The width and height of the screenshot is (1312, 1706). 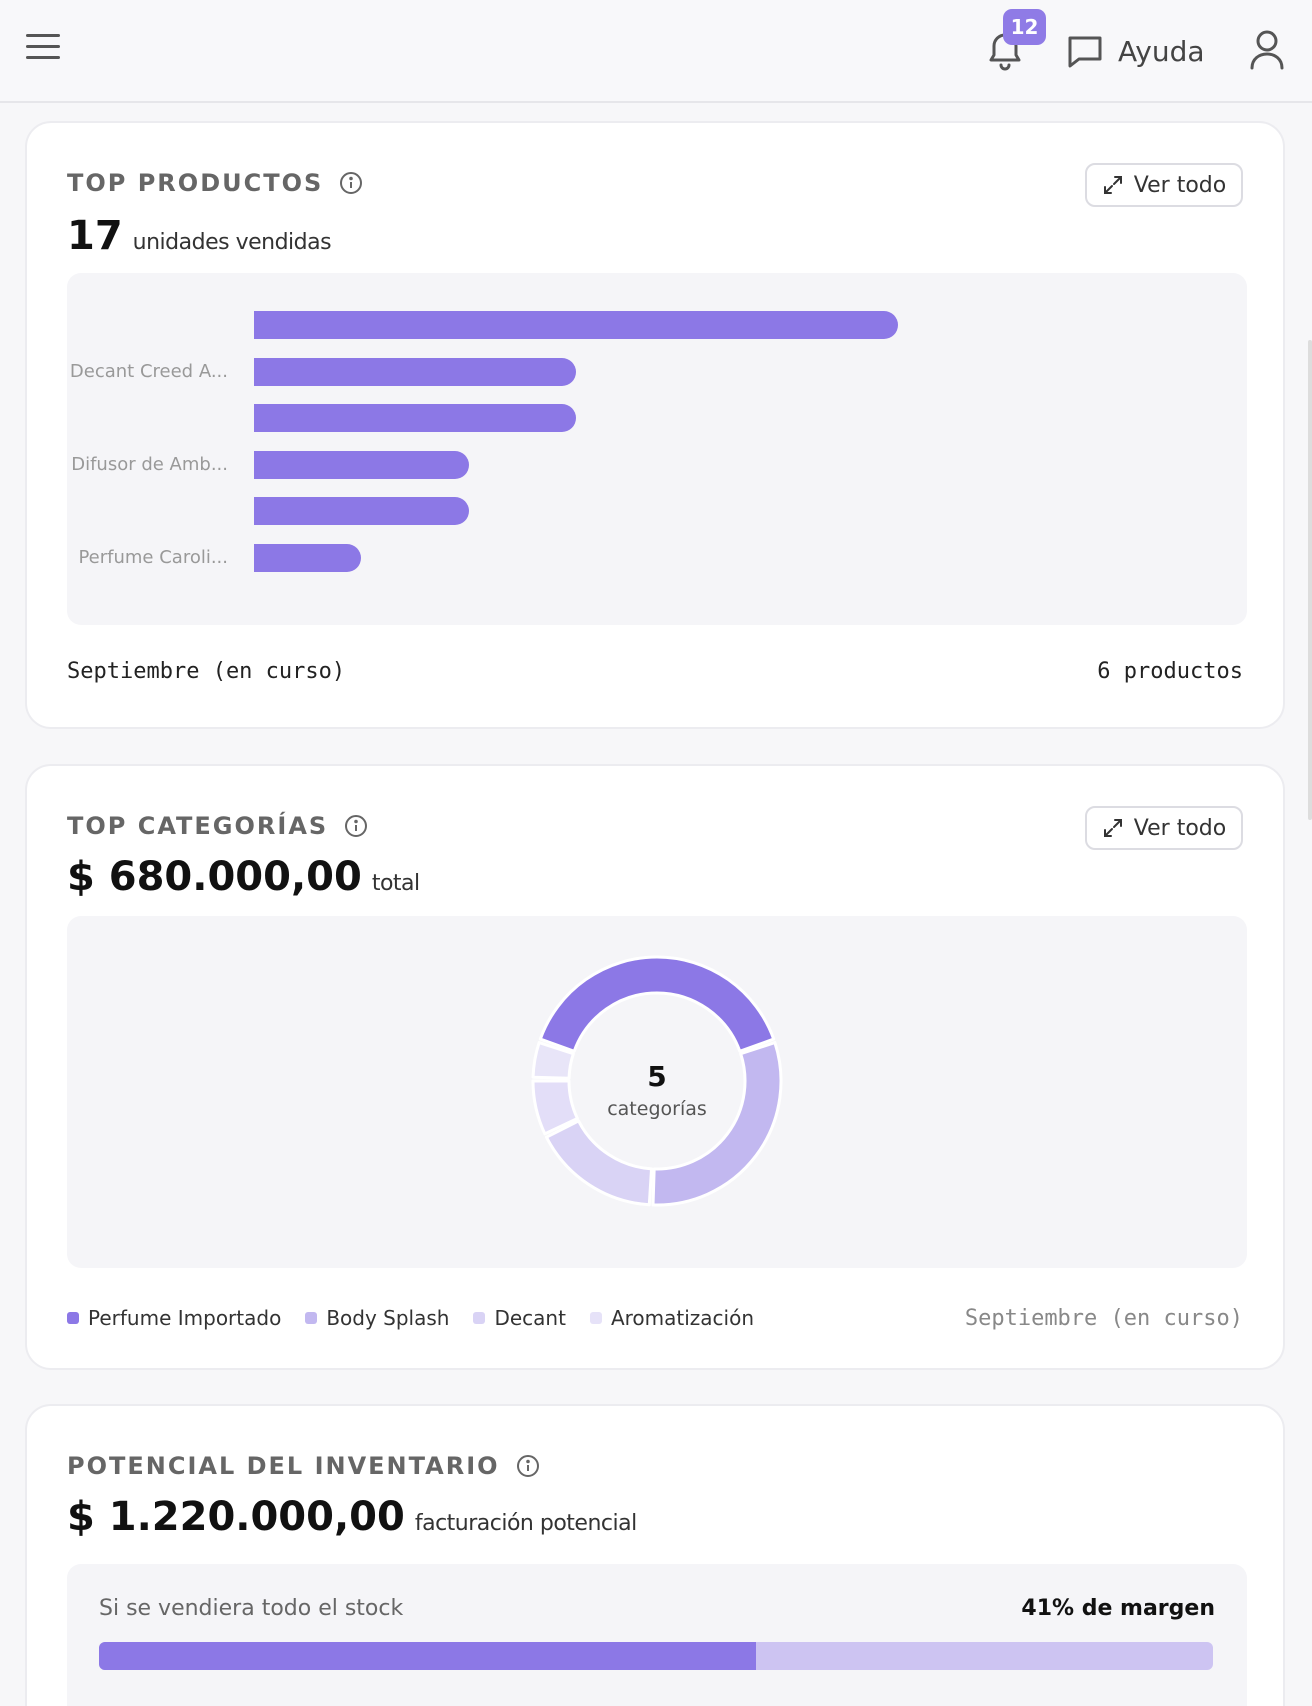 I want to click on card-title: POTENCIAL DEL INVENTARIO, so click(x=283, y=1466).